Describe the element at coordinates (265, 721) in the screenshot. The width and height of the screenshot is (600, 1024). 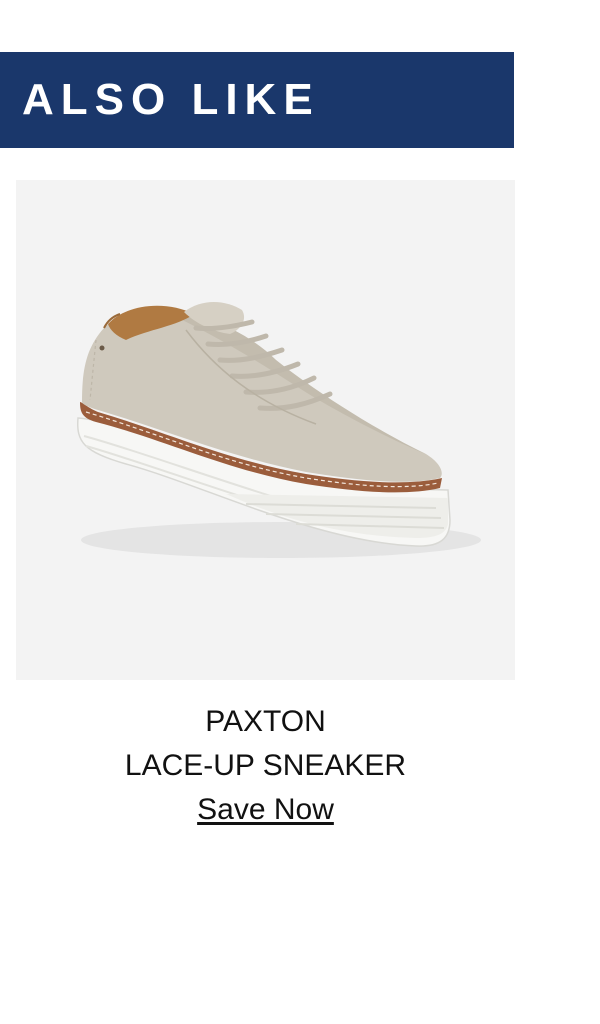
I see `product-name: PAXTON` at that location.